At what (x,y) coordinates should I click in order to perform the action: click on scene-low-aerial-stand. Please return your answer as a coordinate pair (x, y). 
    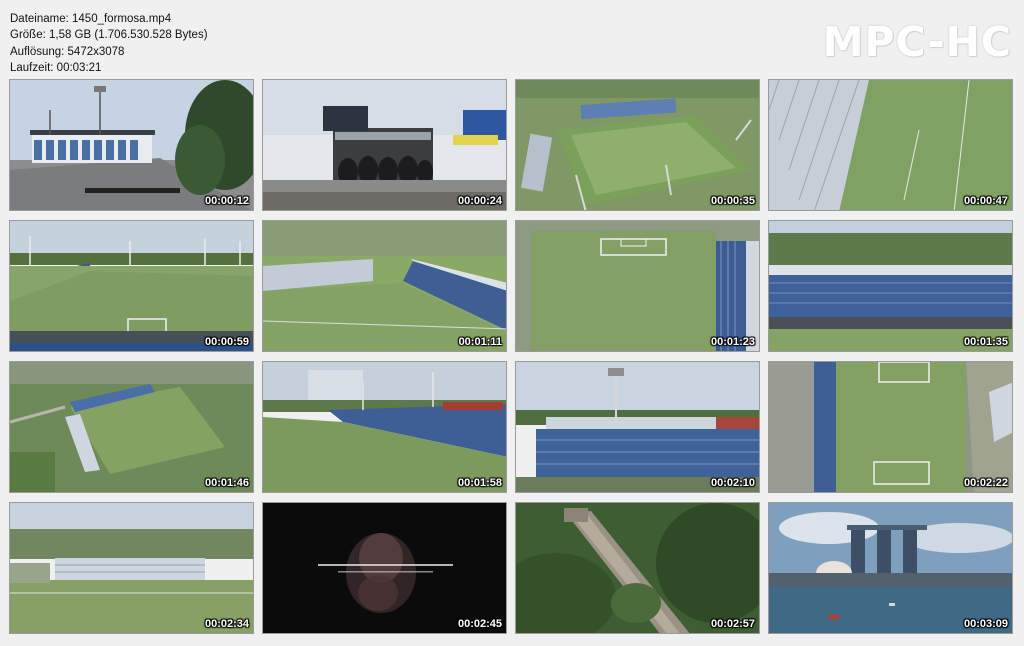
    Looking at the image, I should click on (384, 427).